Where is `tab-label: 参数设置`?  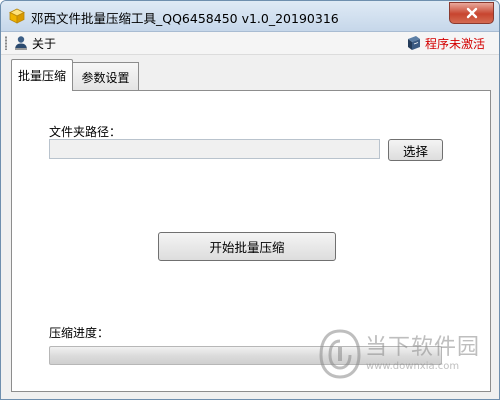
tab-label: 参数设置 is located at coordinates (105, 77).